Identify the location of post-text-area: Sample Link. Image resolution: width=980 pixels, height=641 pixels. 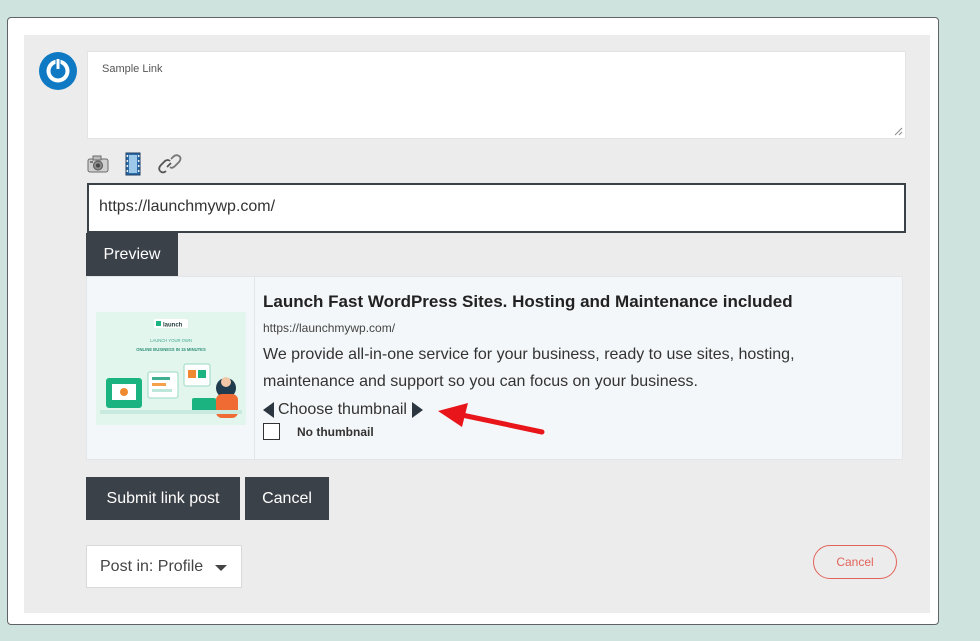
(496, 95).